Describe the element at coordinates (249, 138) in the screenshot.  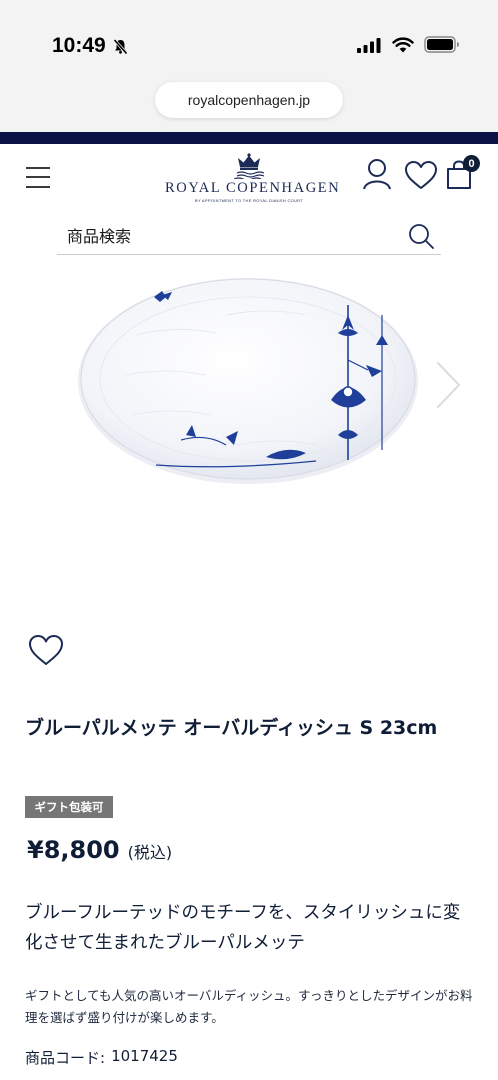
I see `top-accent-bar` at that location.